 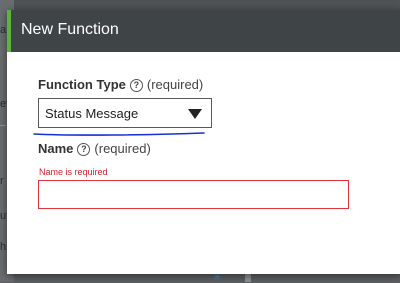 I want to click on function-type-selected-value: Status Message, so click(x=92, y=113).